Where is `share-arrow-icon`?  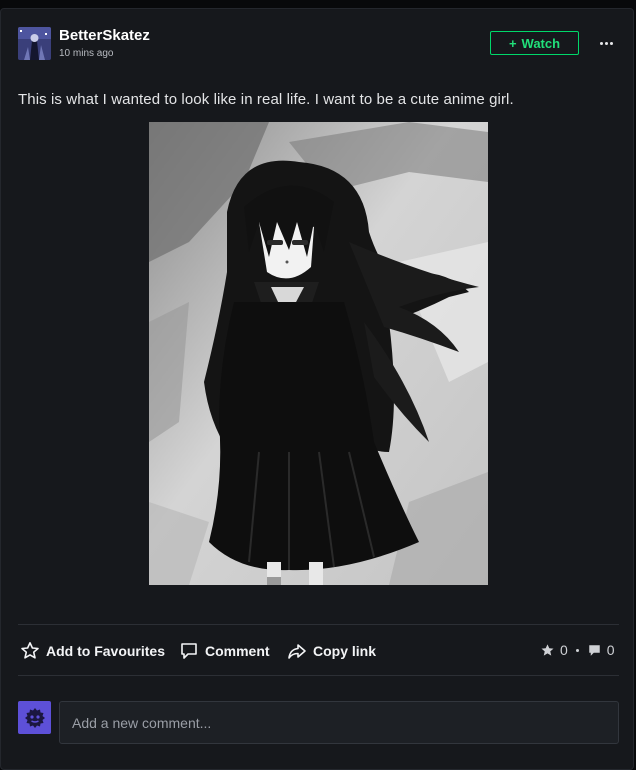
share-arrow-icon is located at coordinates (297, 651).